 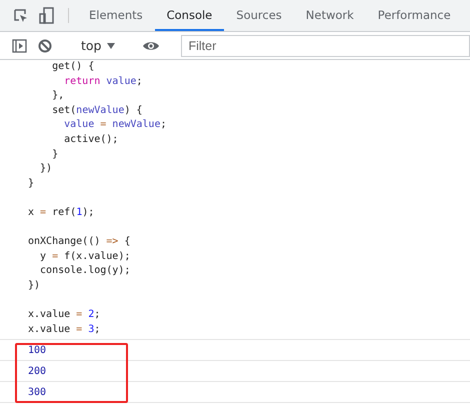 I want to click on filter-field: Filter, so click(x=325, y=45).